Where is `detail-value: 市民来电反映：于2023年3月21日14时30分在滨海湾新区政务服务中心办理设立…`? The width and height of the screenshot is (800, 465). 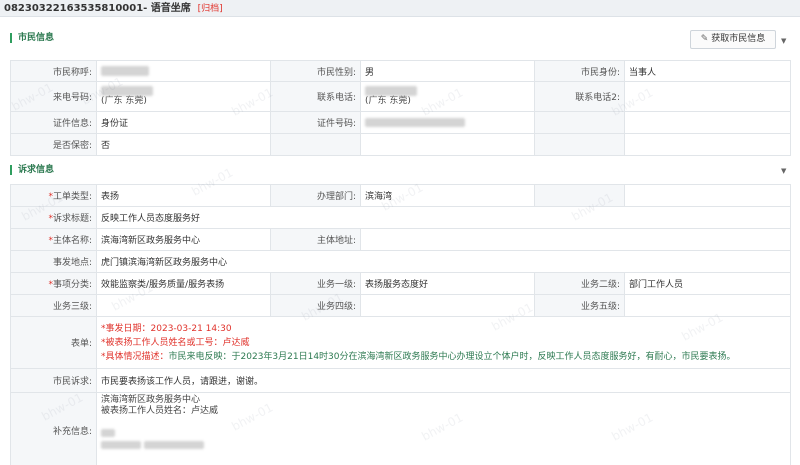 detail-value: 市民来电反映：于2023年3月21日14时30分在滨海湾新区政务服务中心办理设立… is located at coordinates (452, 356).